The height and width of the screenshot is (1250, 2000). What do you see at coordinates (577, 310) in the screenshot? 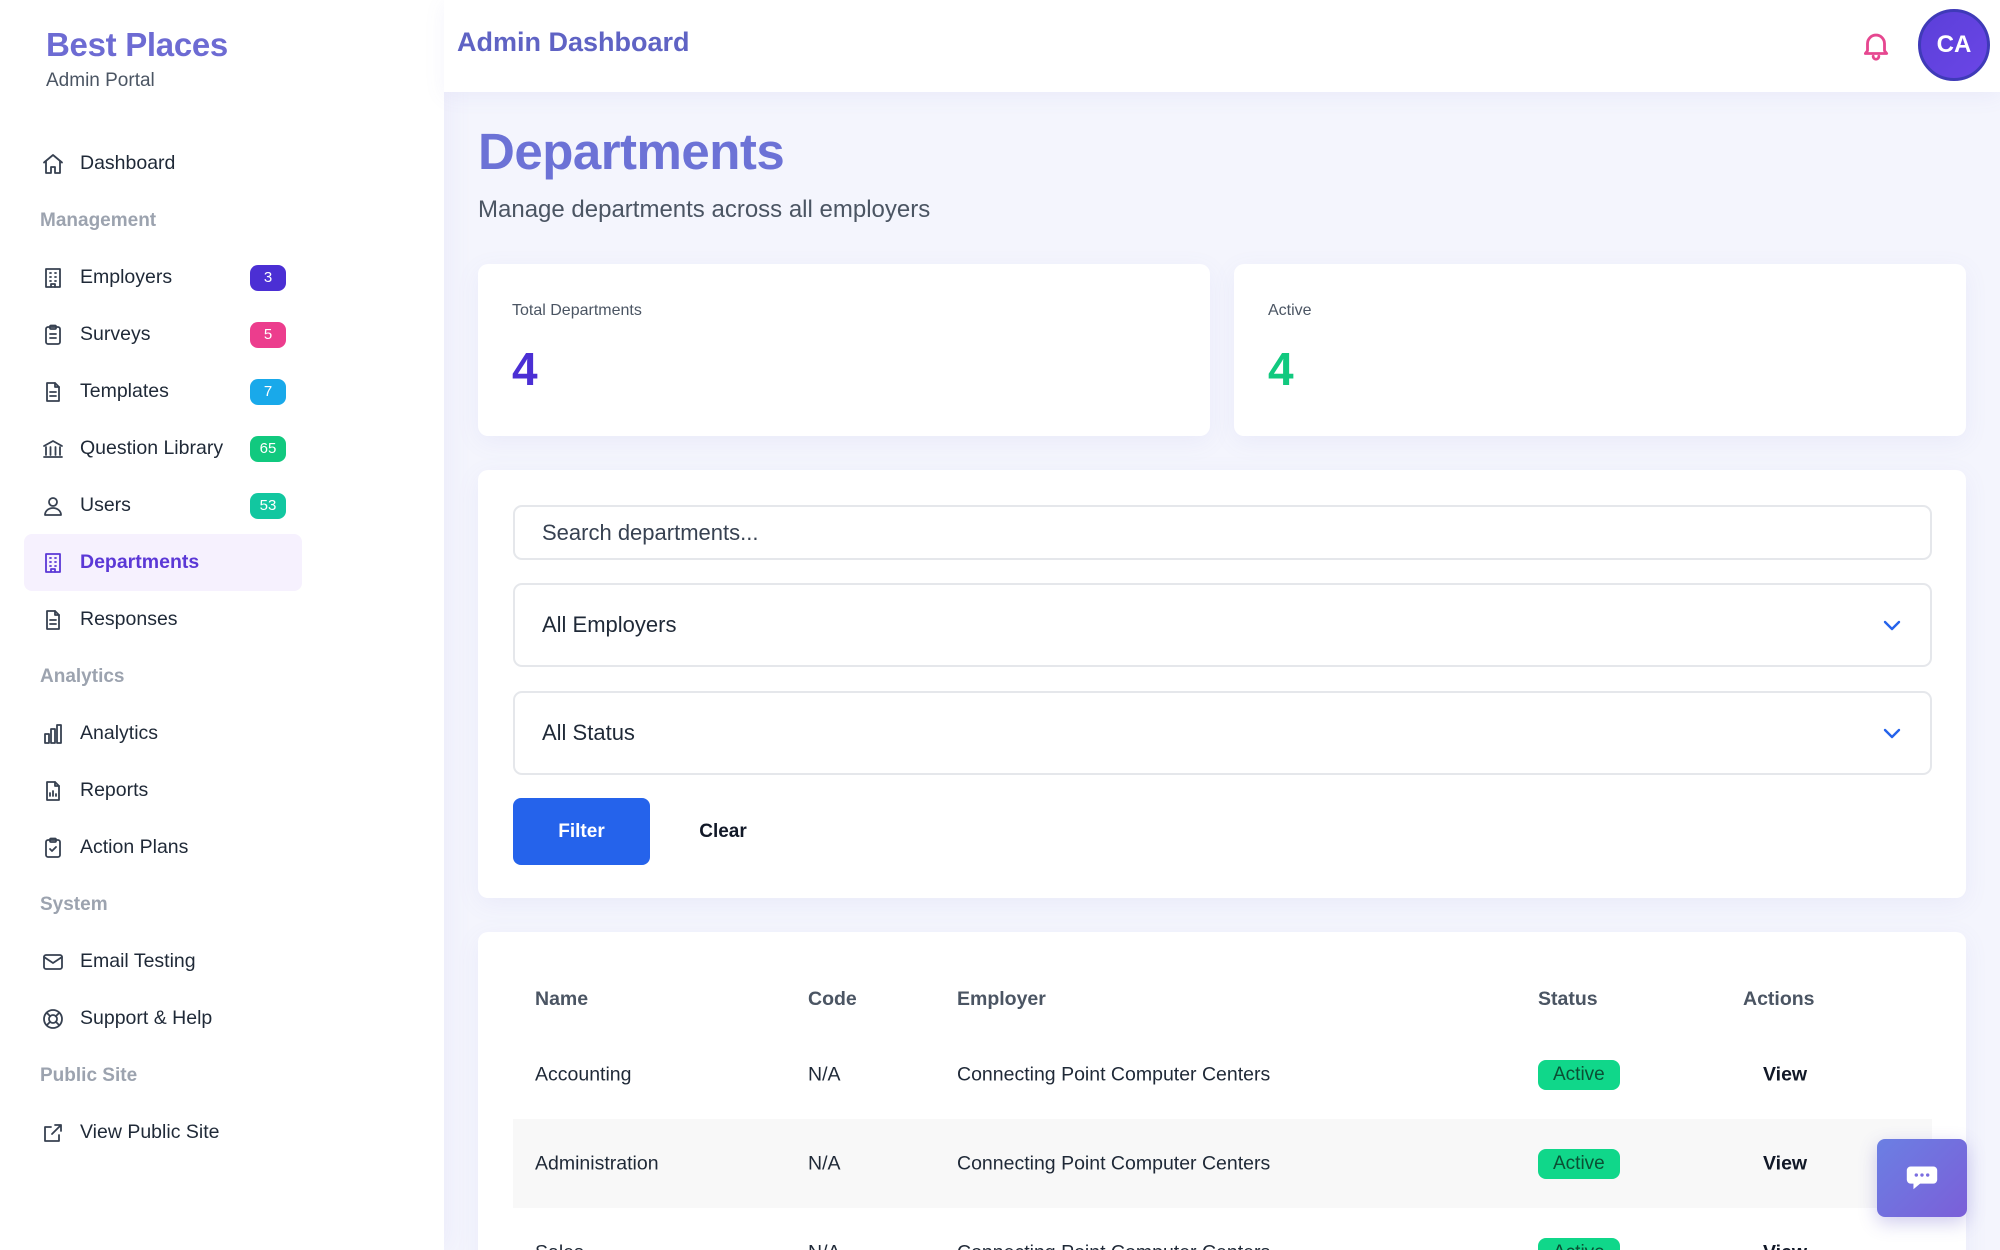
I see `stat-label: Total Departments` at bounding box center [577, 310].